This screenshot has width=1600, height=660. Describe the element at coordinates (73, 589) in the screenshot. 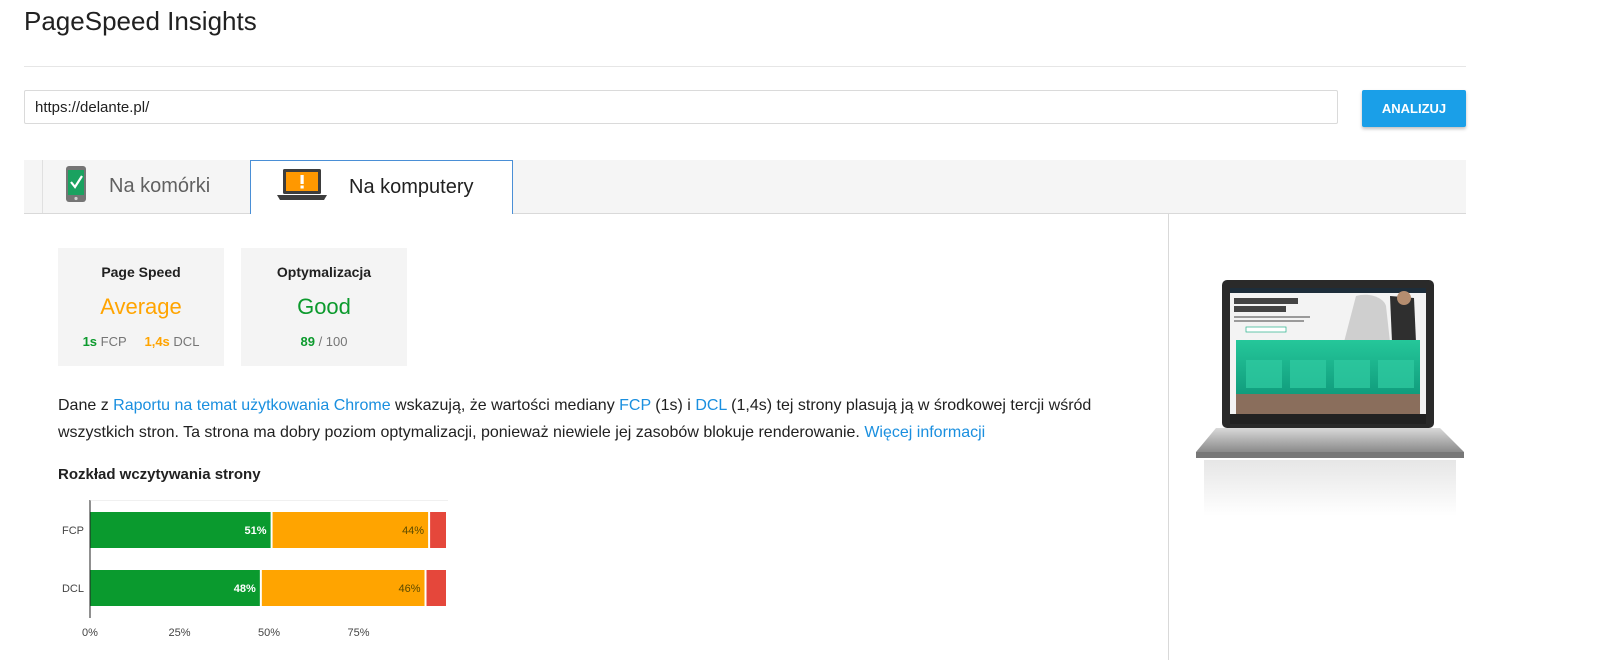

I see `y-tick-label: DCL` at that location.